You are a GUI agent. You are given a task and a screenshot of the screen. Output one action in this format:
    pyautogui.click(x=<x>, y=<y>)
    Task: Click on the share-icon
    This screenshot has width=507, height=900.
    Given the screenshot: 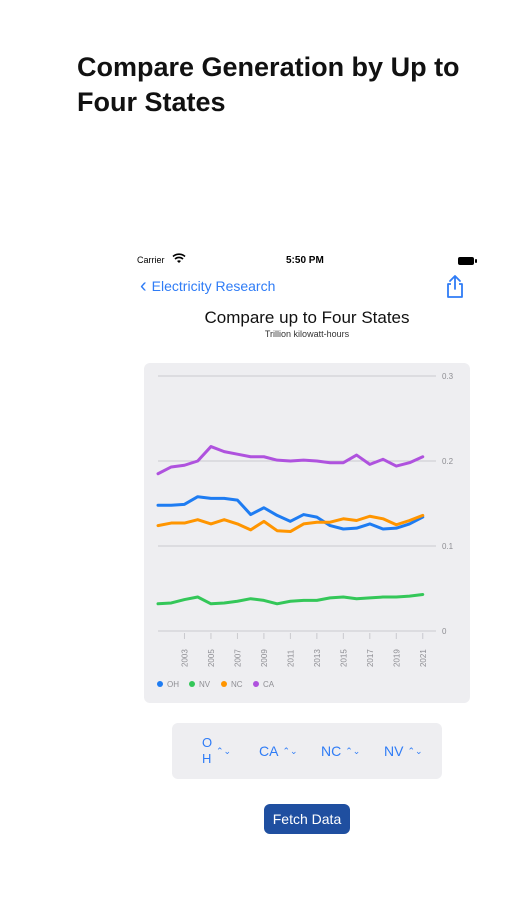 What is the action you would take?
    pyautogui.click(x=455, y=287)
    